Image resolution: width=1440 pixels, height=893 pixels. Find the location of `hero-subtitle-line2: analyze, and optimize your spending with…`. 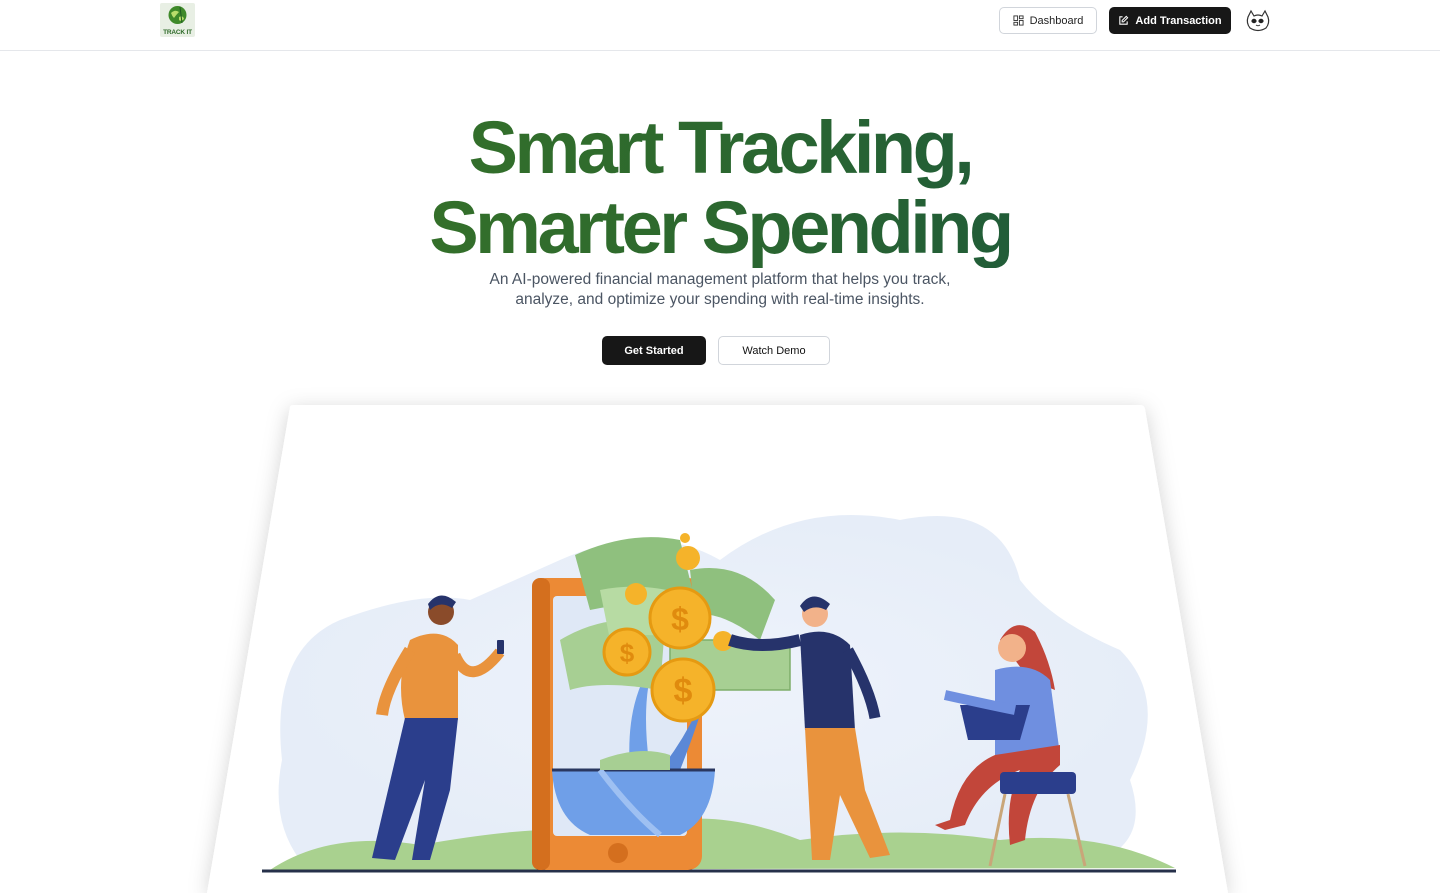

hero-subtitle-line2: analyze, and optimize your spending with… is located at coordinates (720, 299).